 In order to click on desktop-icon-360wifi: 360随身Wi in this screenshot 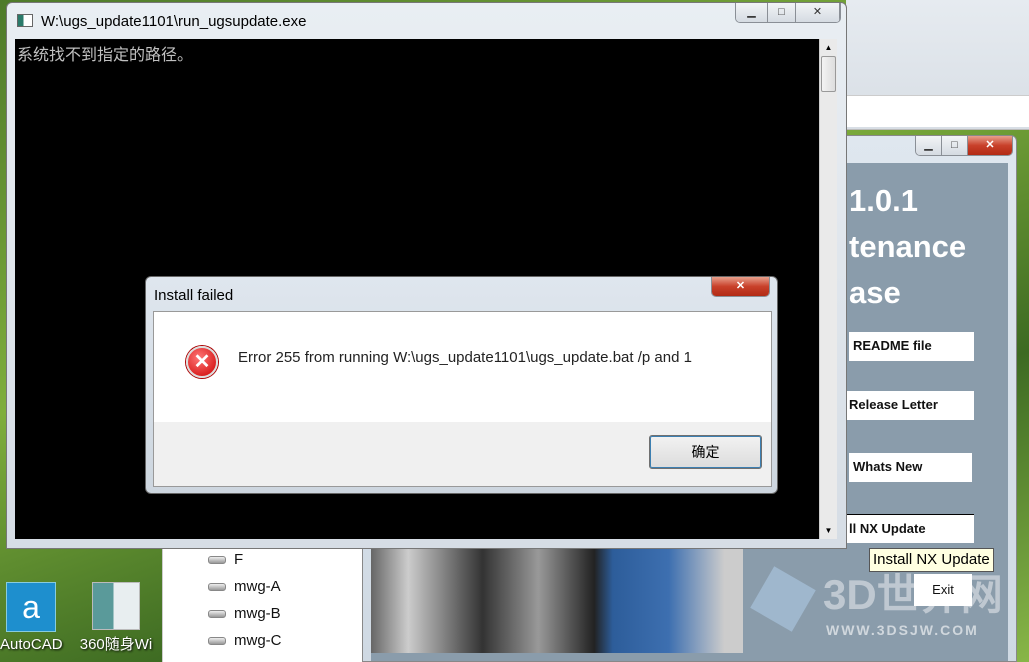, I will do `click(116, 618)`.